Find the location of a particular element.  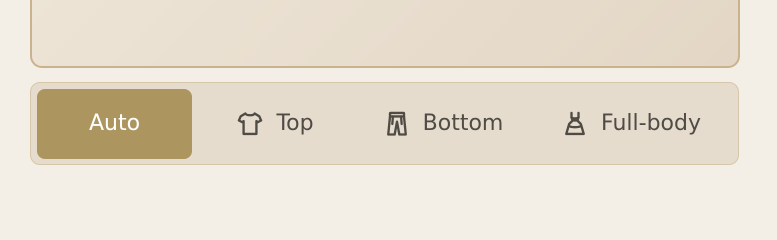

segment-auto-button: Auto is located at coordinates (114, 123).